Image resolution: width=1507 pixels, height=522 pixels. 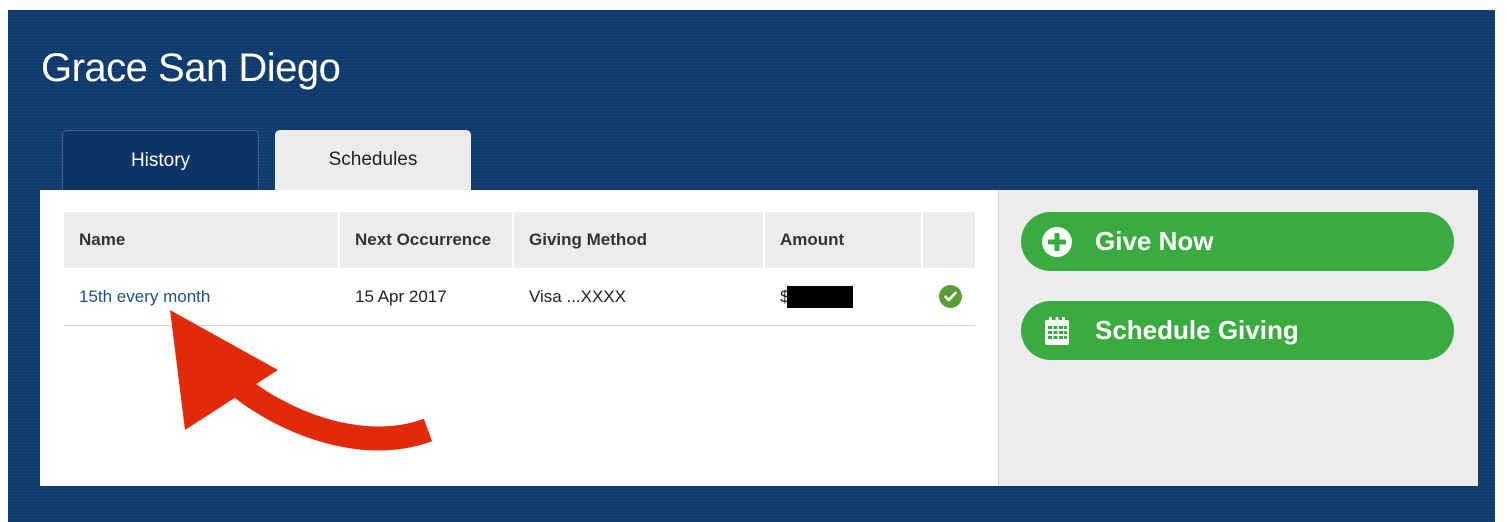 I want to click on schedule-giving-button: Schedule Giving, so click(x=1237, y=330).